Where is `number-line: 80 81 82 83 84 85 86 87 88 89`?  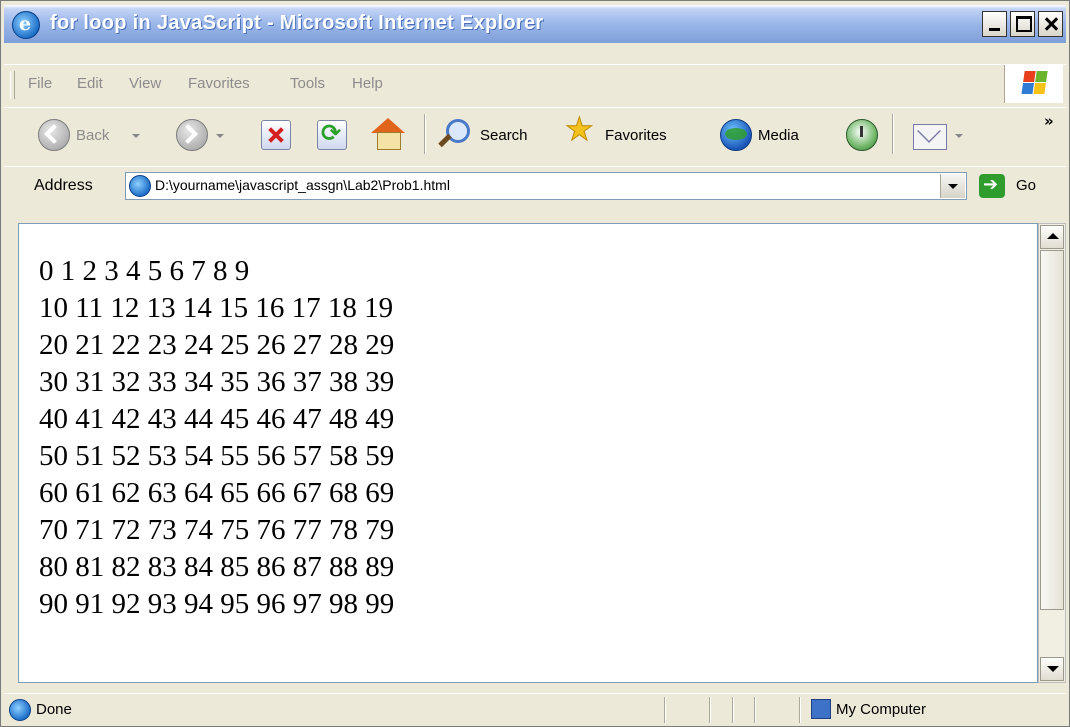 number-line: 80 81 82 83 84 85 86 87 88 89 is located at coordinates (217, 567).